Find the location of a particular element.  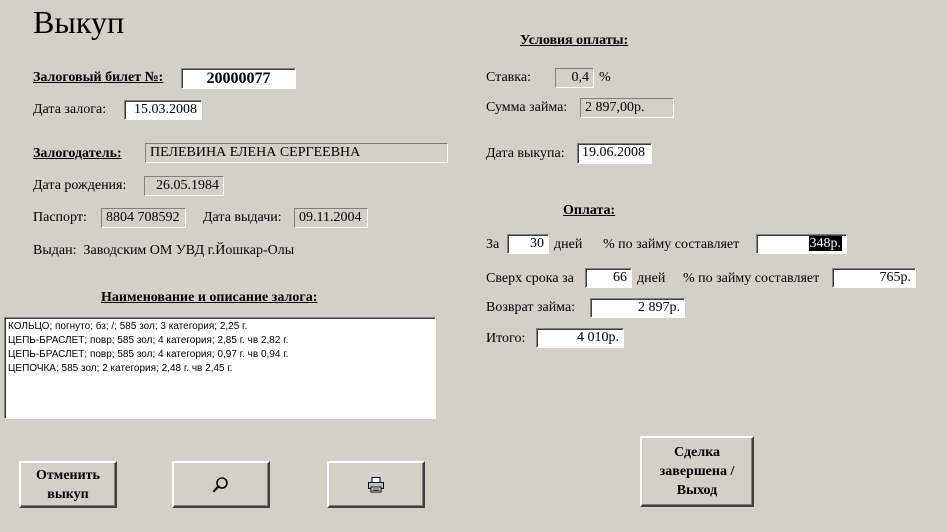

return-label: Возврат займа: is located at coordinates (531, 307).